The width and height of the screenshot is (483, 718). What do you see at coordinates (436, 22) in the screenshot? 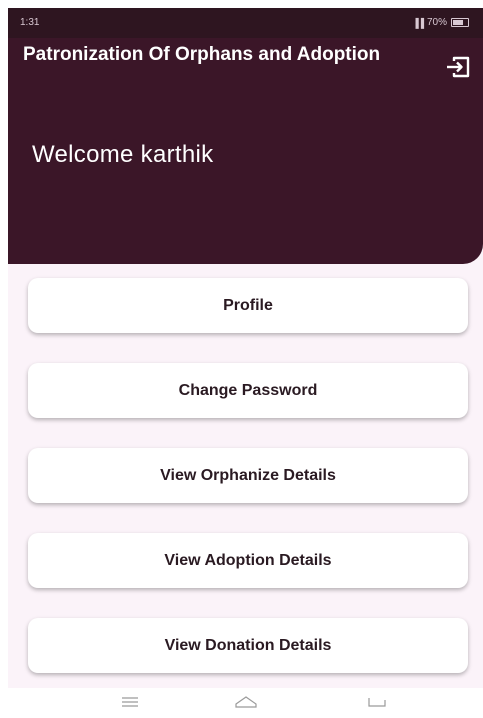
I see `battery-percent: 70%` at bounding box center [436, 22].